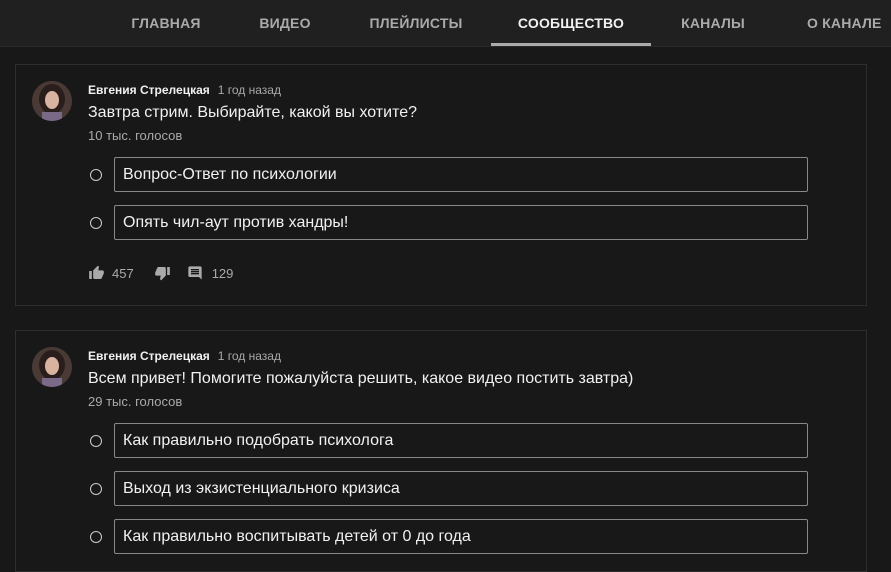 This screenshot has width=891, height=572. I want to click on poll-option-box: Опять чил-аут против хандры!, so click(461, 222).